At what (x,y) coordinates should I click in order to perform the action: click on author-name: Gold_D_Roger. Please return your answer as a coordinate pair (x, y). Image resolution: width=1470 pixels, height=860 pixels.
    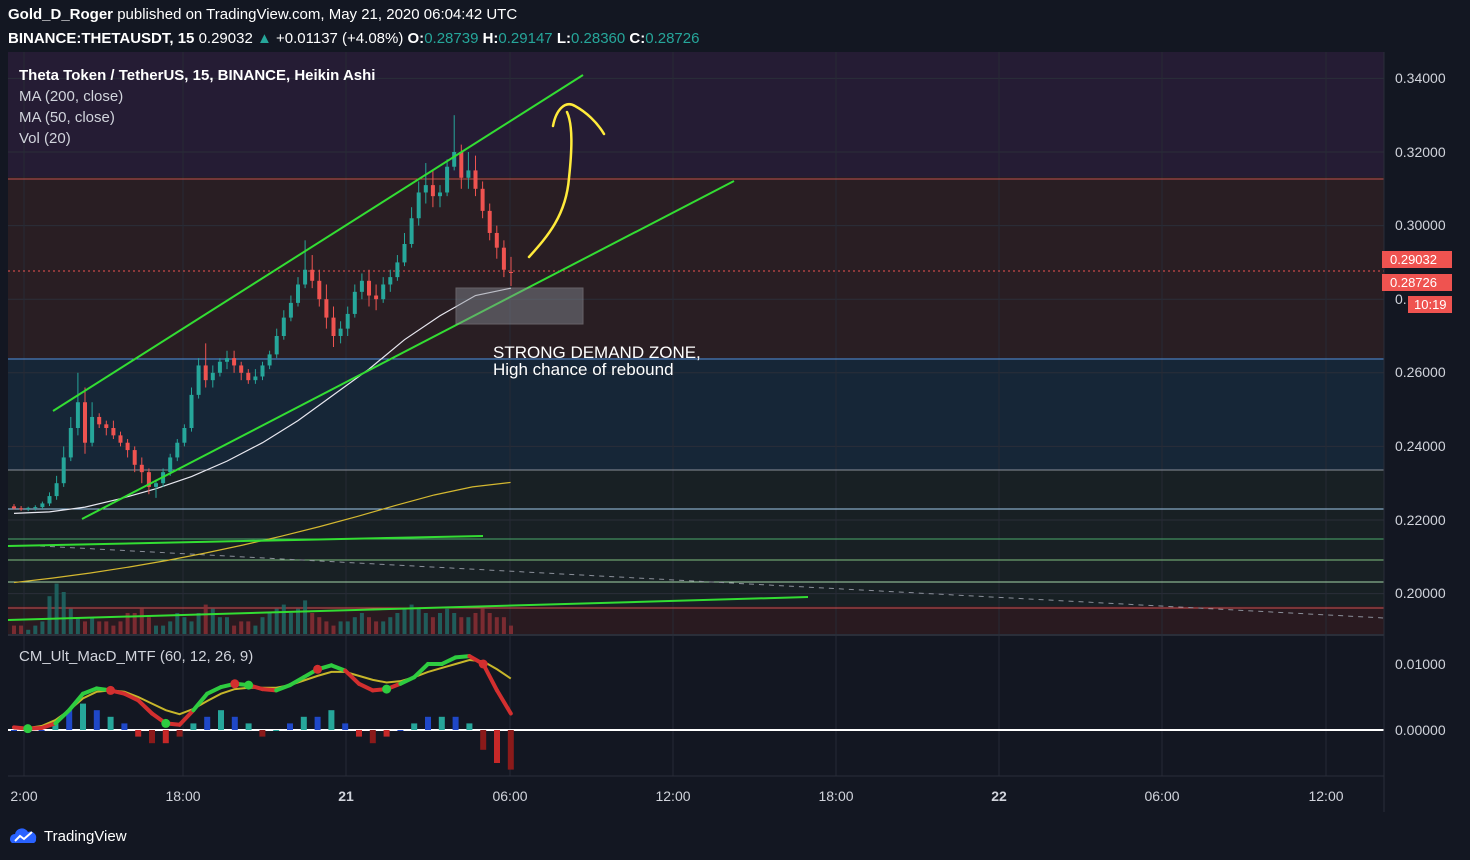
    Looking at the image, I should click on (60, 14).